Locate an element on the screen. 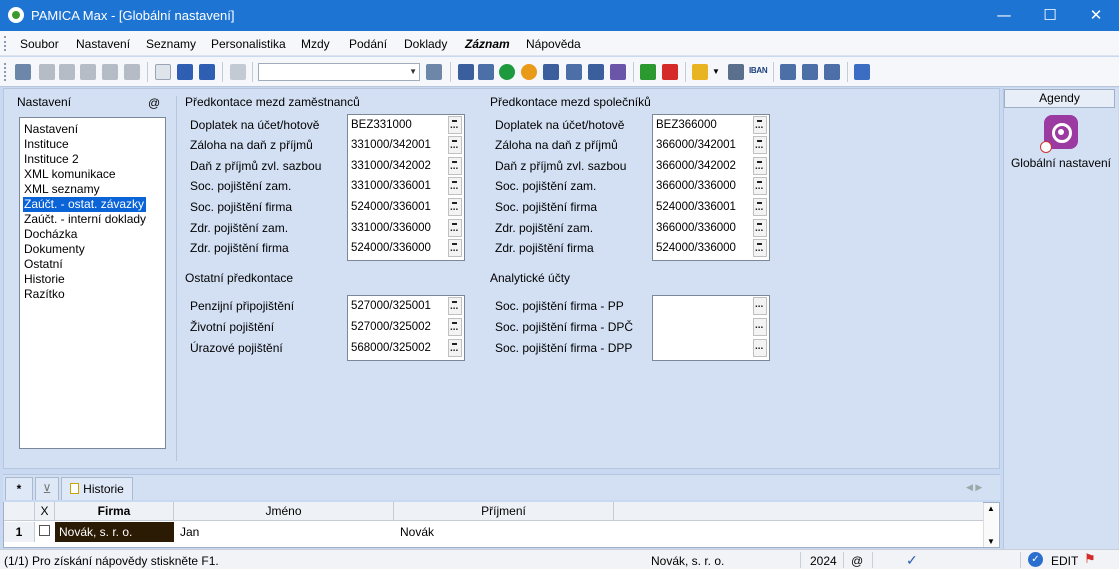 The width and height of the screenshot is (1119, 569). zam-soc-zam-picker-button is located at coordinates (455, 186).